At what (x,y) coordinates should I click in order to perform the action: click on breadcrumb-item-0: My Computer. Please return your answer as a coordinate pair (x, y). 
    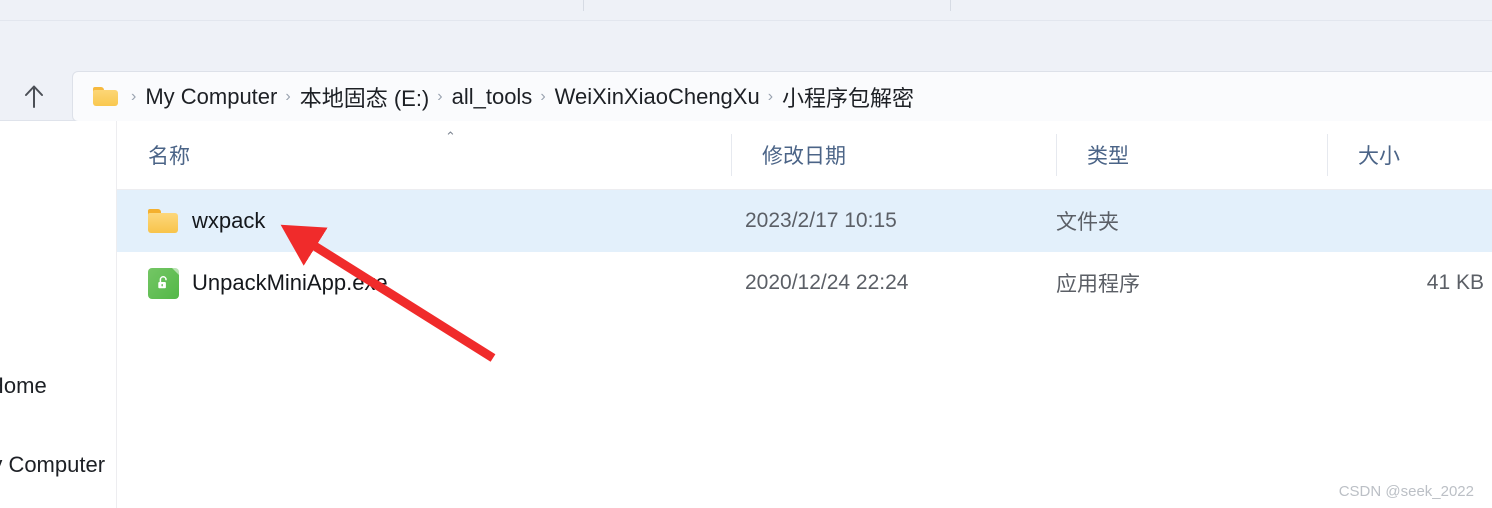
    Looking at the image, I should click on (211, 97).